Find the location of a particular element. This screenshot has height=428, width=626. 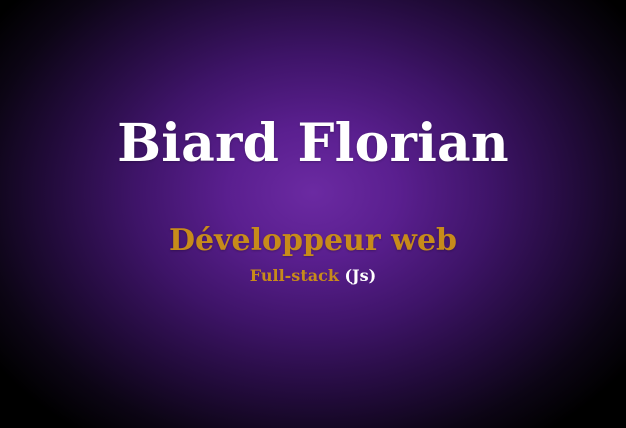

job-title: Développeur web is located at coordinates (313, 240).